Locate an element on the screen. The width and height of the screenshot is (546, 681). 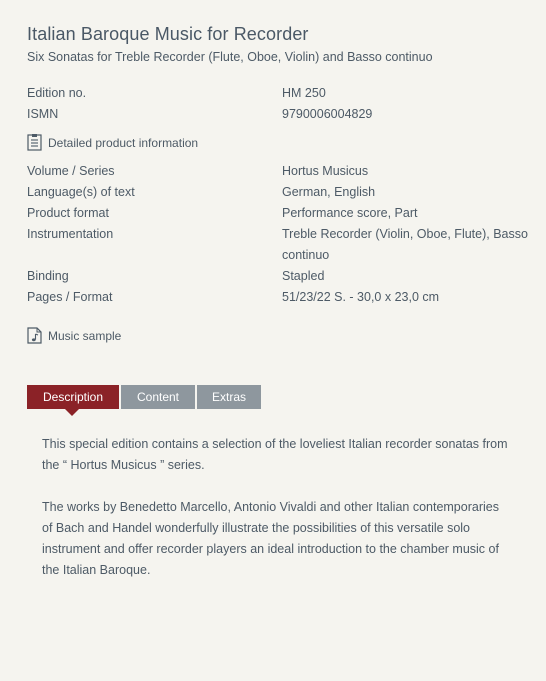
format-value: Performance score, Part is located at coordinates (350, 213).